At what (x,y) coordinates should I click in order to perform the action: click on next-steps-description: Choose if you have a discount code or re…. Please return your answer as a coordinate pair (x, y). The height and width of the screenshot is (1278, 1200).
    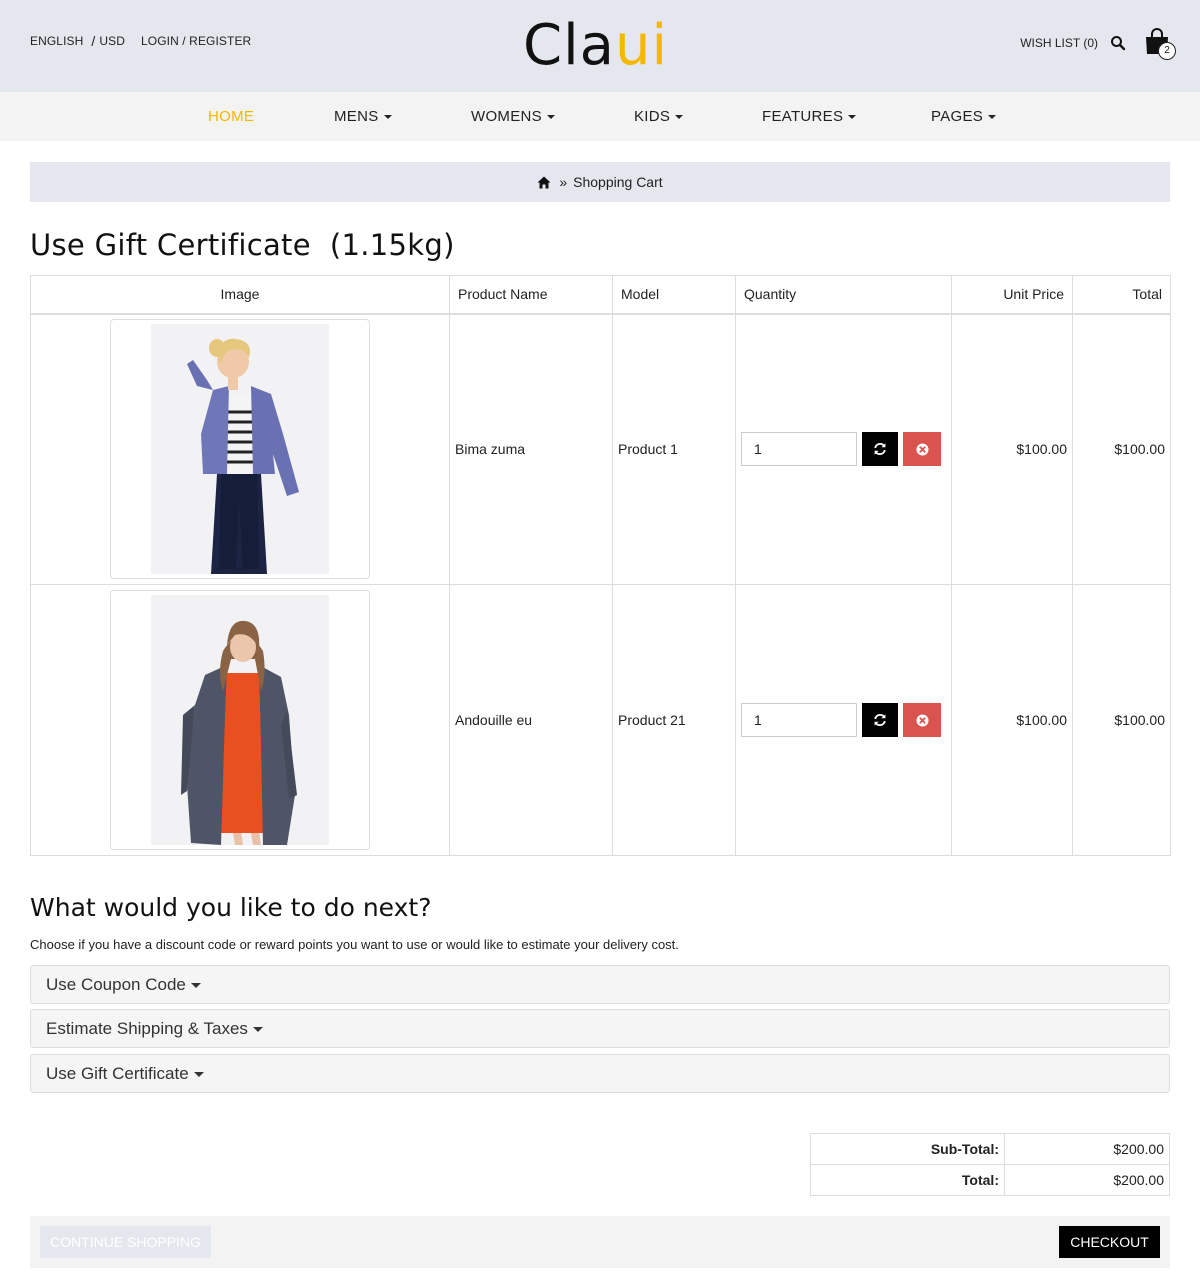
    Looking at the image, I should click on (354, 944).